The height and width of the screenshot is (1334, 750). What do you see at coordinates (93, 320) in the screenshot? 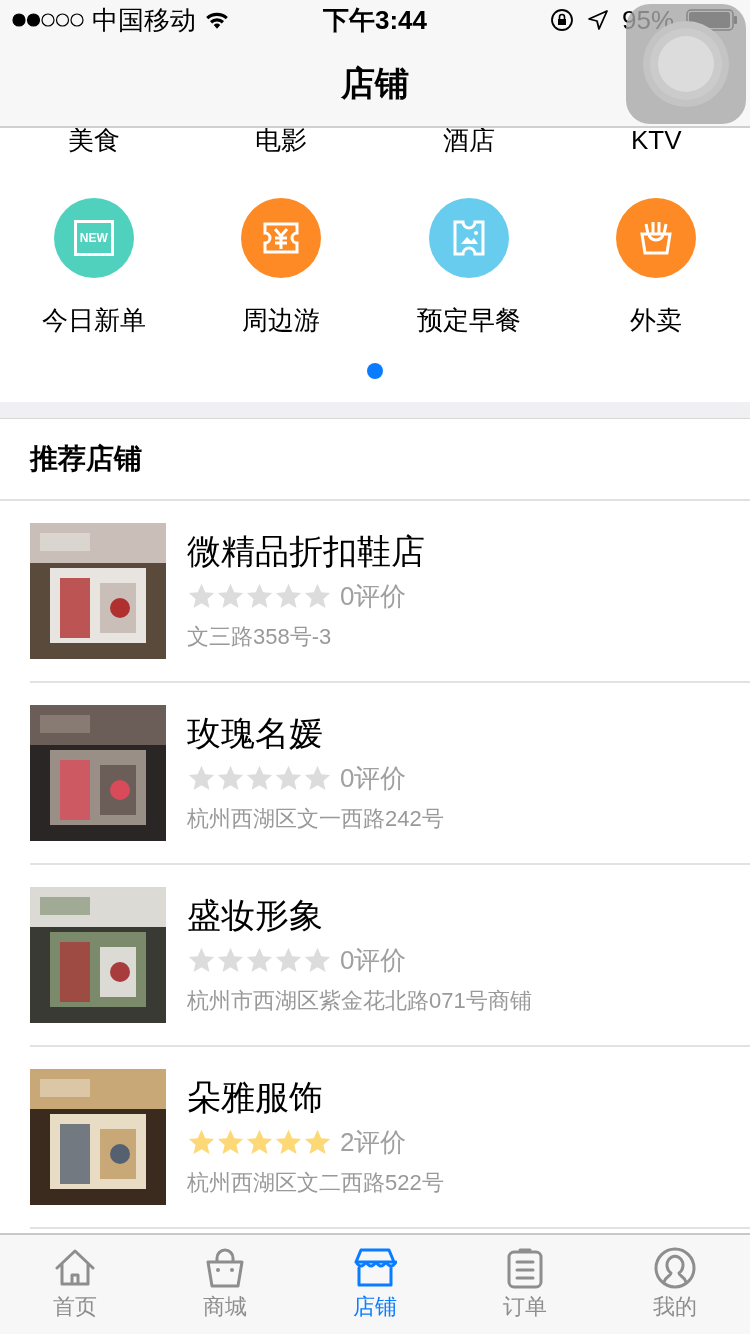
I see `category-label: 今日新单` at bounding box center [93, 320].